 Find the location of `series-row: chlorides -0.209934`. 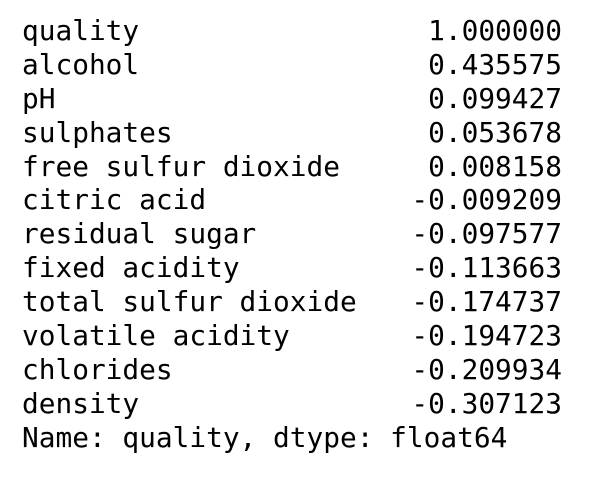

series-row: chlorides -0.209934 is located at coordinates (292, 370).